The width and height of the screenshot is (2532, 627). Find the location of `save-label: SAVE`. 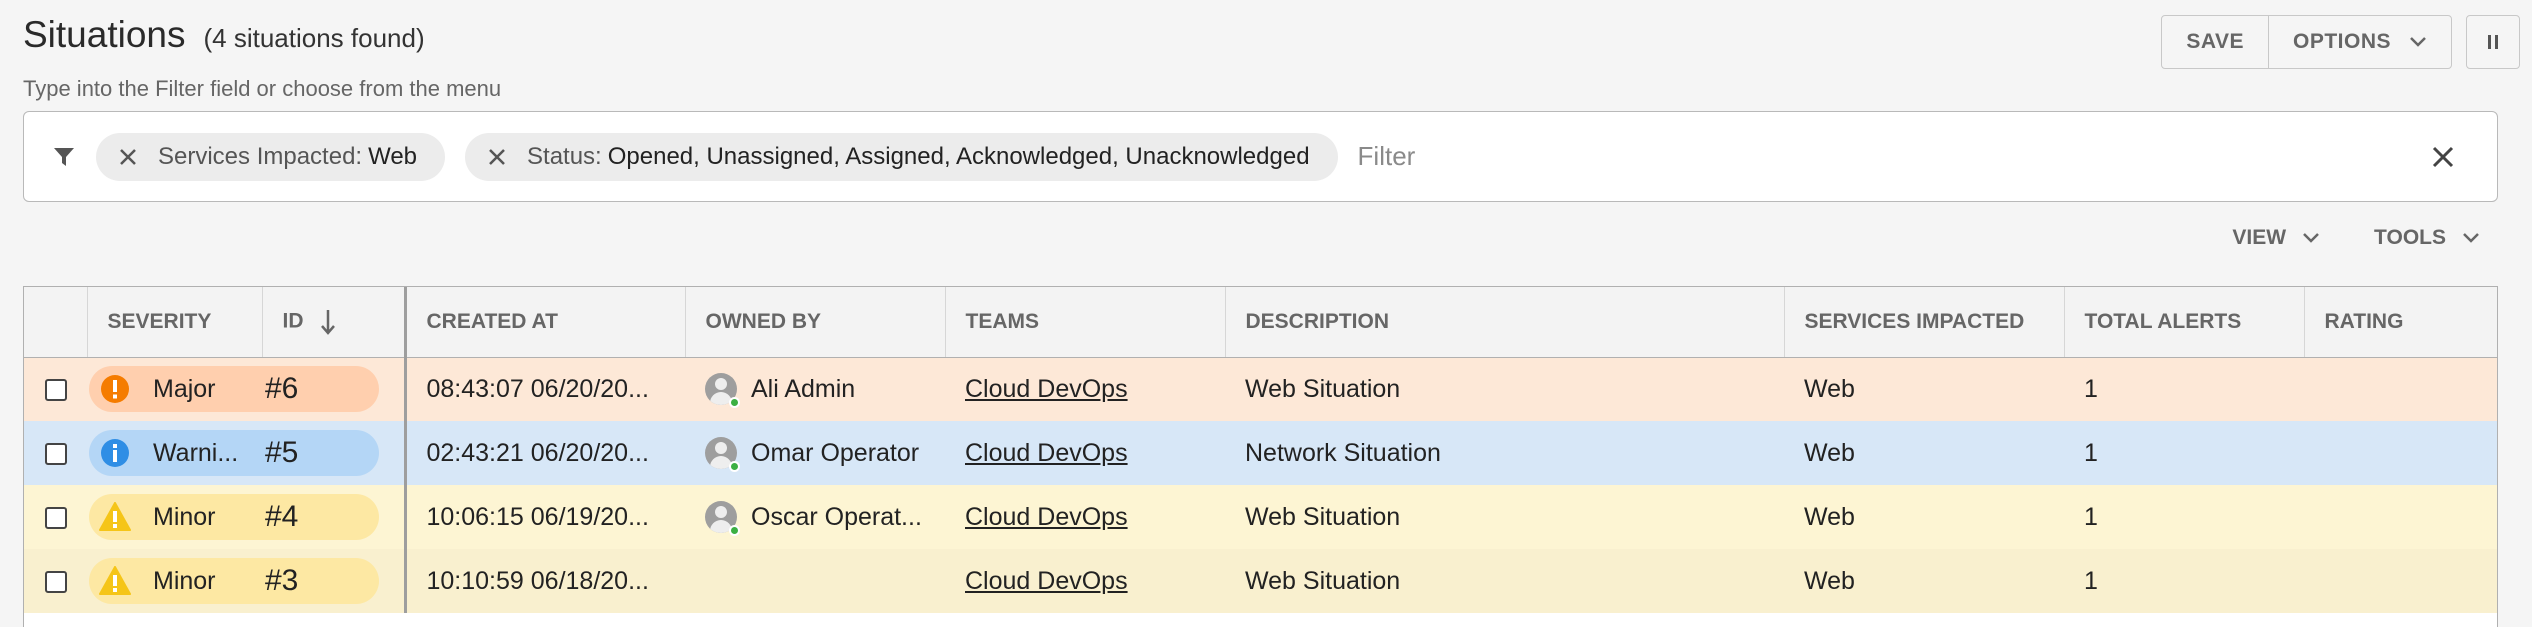

save-label: SAVE is located at coordinates (2215, 41).